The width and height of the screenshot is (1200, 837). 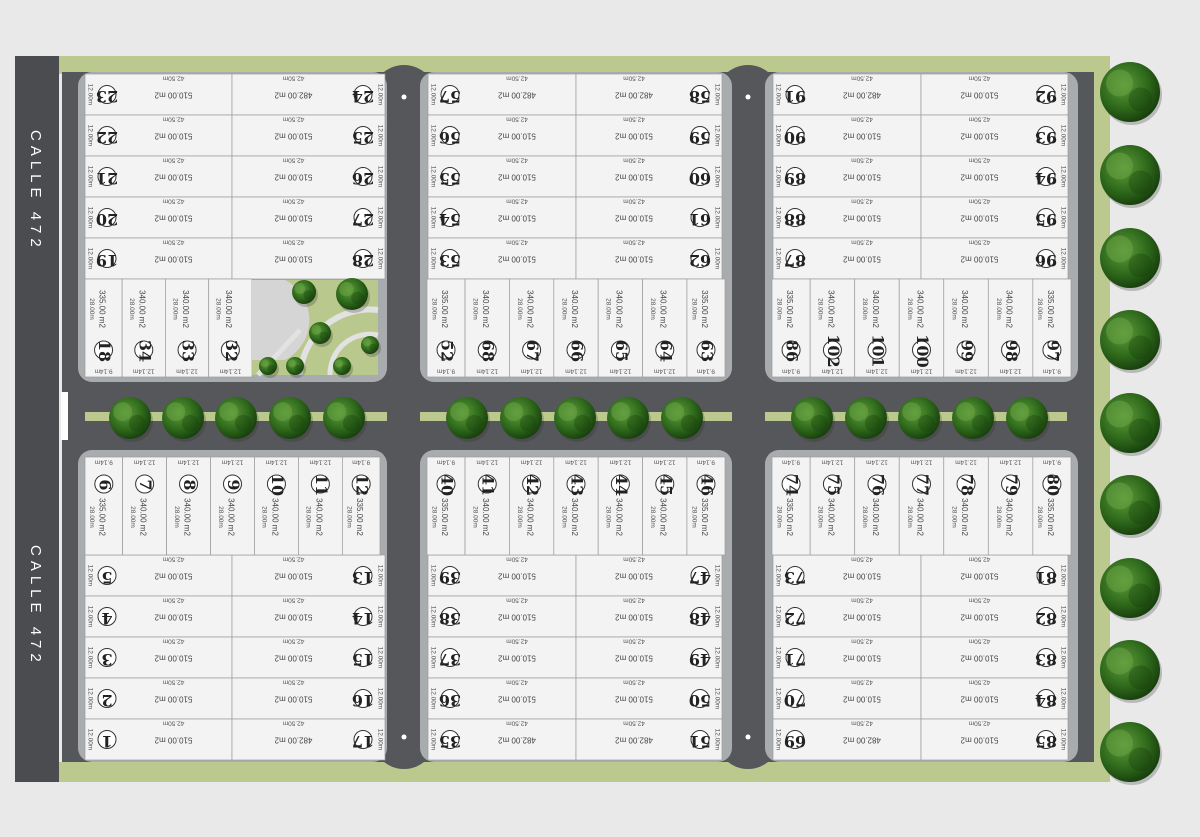 What do you see at coordinates (158, 575) in the screenshot?
I see `lot-5: 5 510.00 m2 42.50m 12.00m` at bounding box center [158, 575].